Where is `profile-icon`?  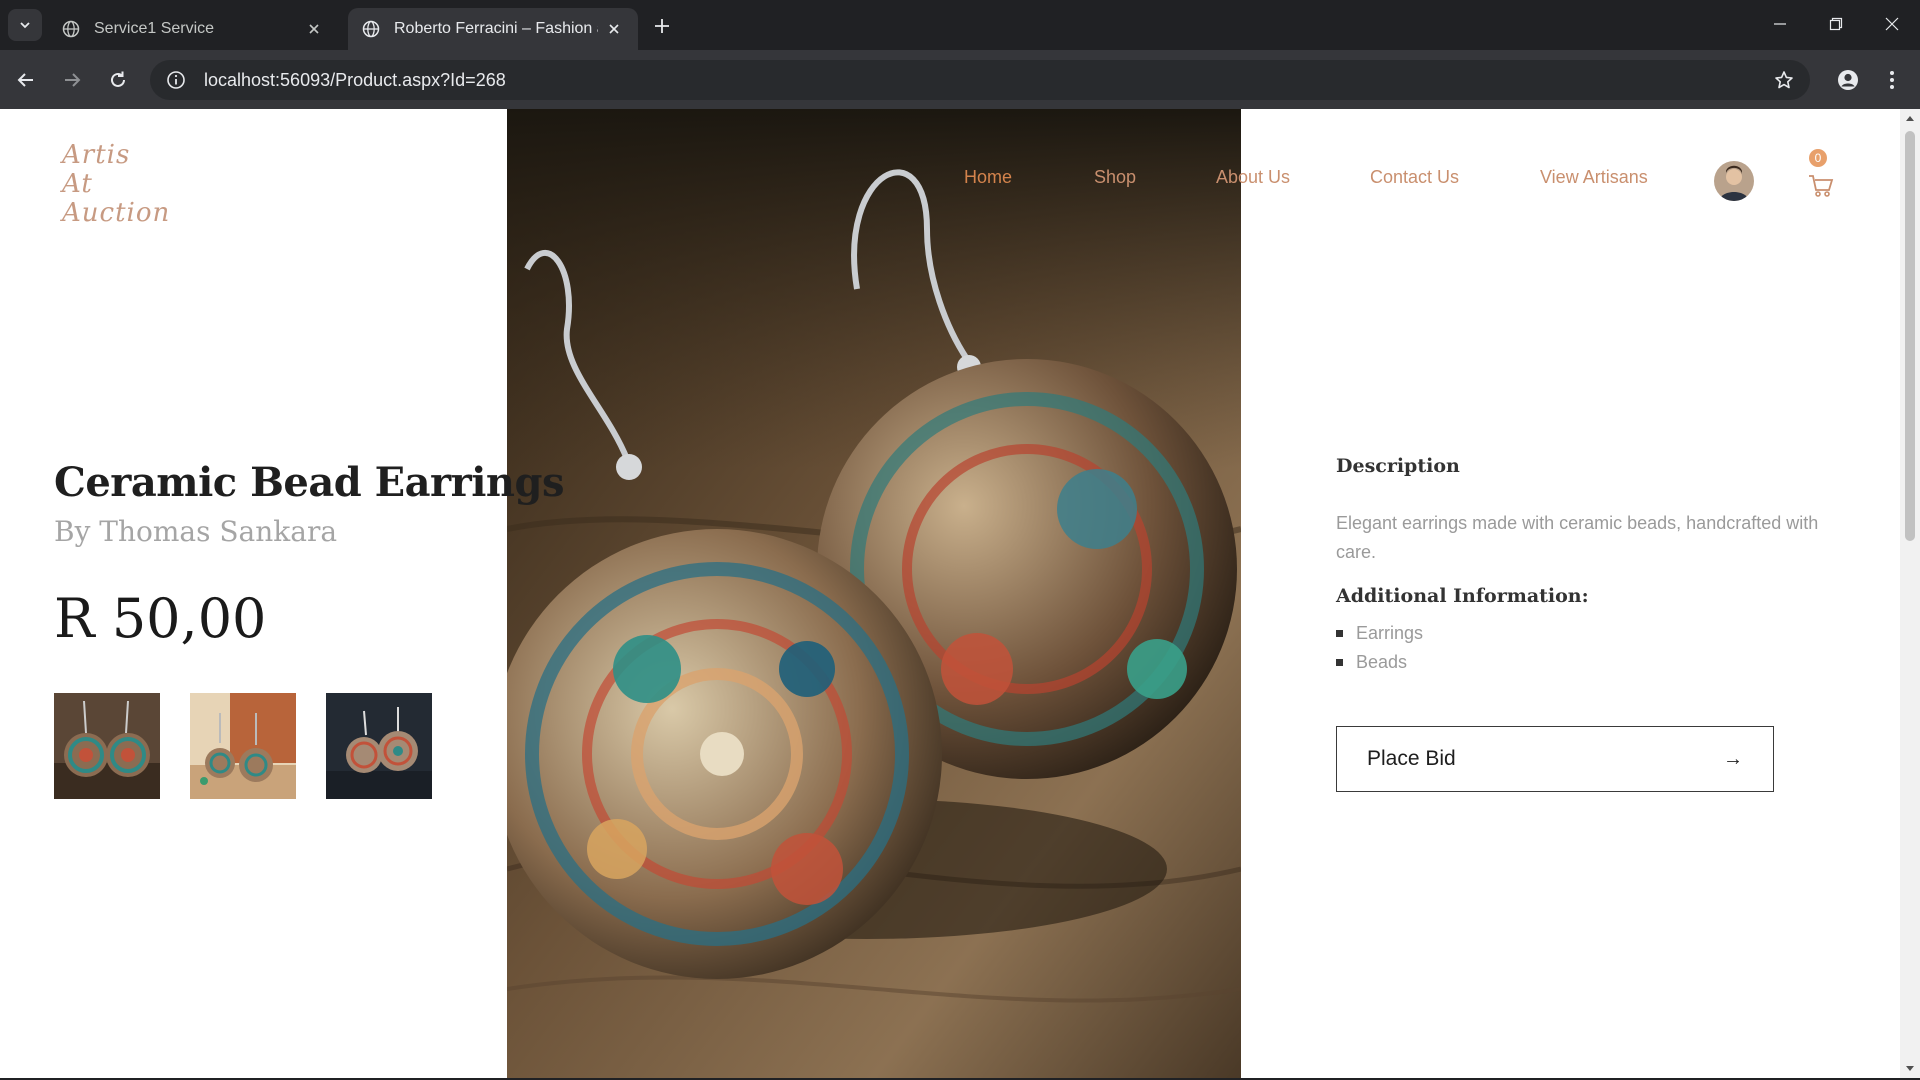
profile-icon is located at coordinates (1848, 80).